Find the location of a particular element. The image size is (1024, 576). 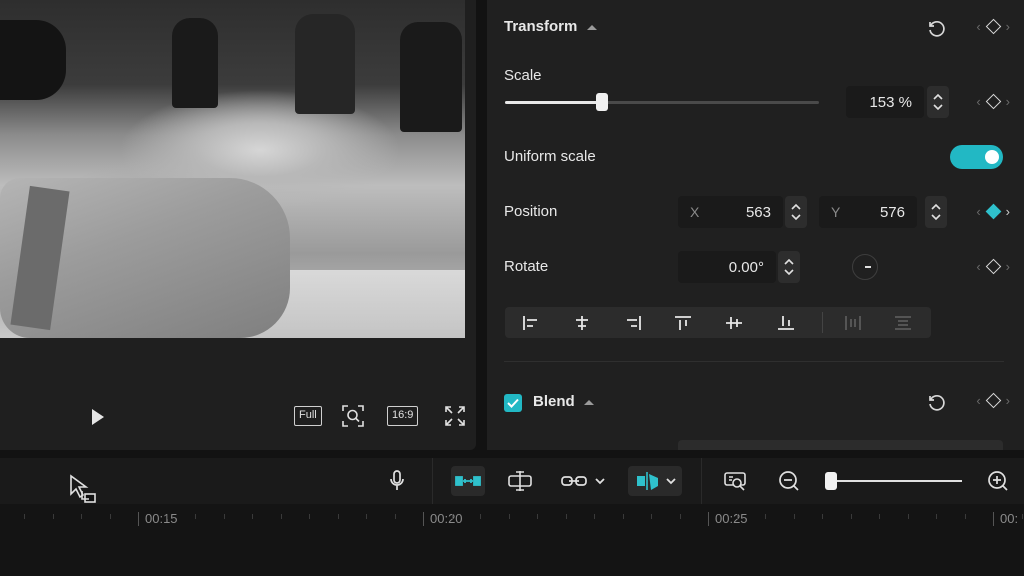

rotate-keyframe-nav: ‹ › is located at coordinates (993, 266).